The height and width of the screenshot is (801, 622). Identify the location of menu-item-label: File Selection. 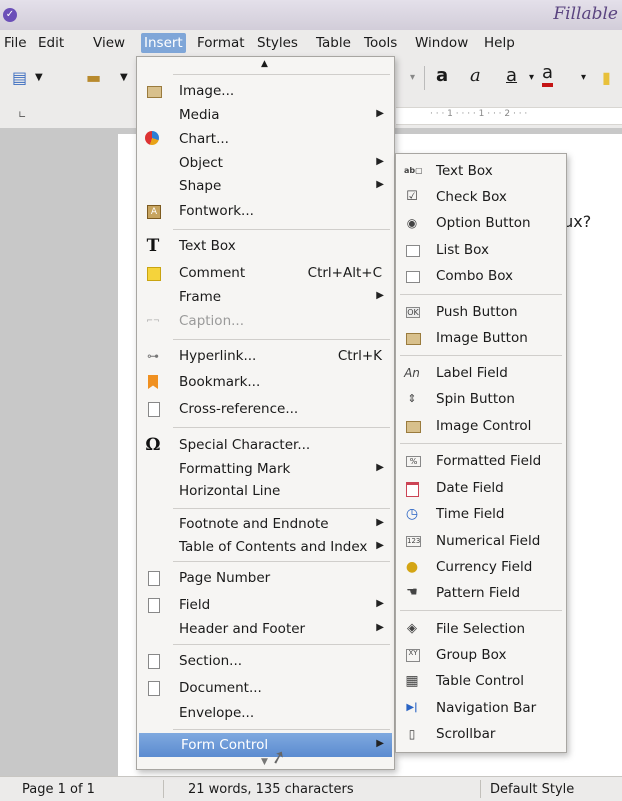
(481, 629).